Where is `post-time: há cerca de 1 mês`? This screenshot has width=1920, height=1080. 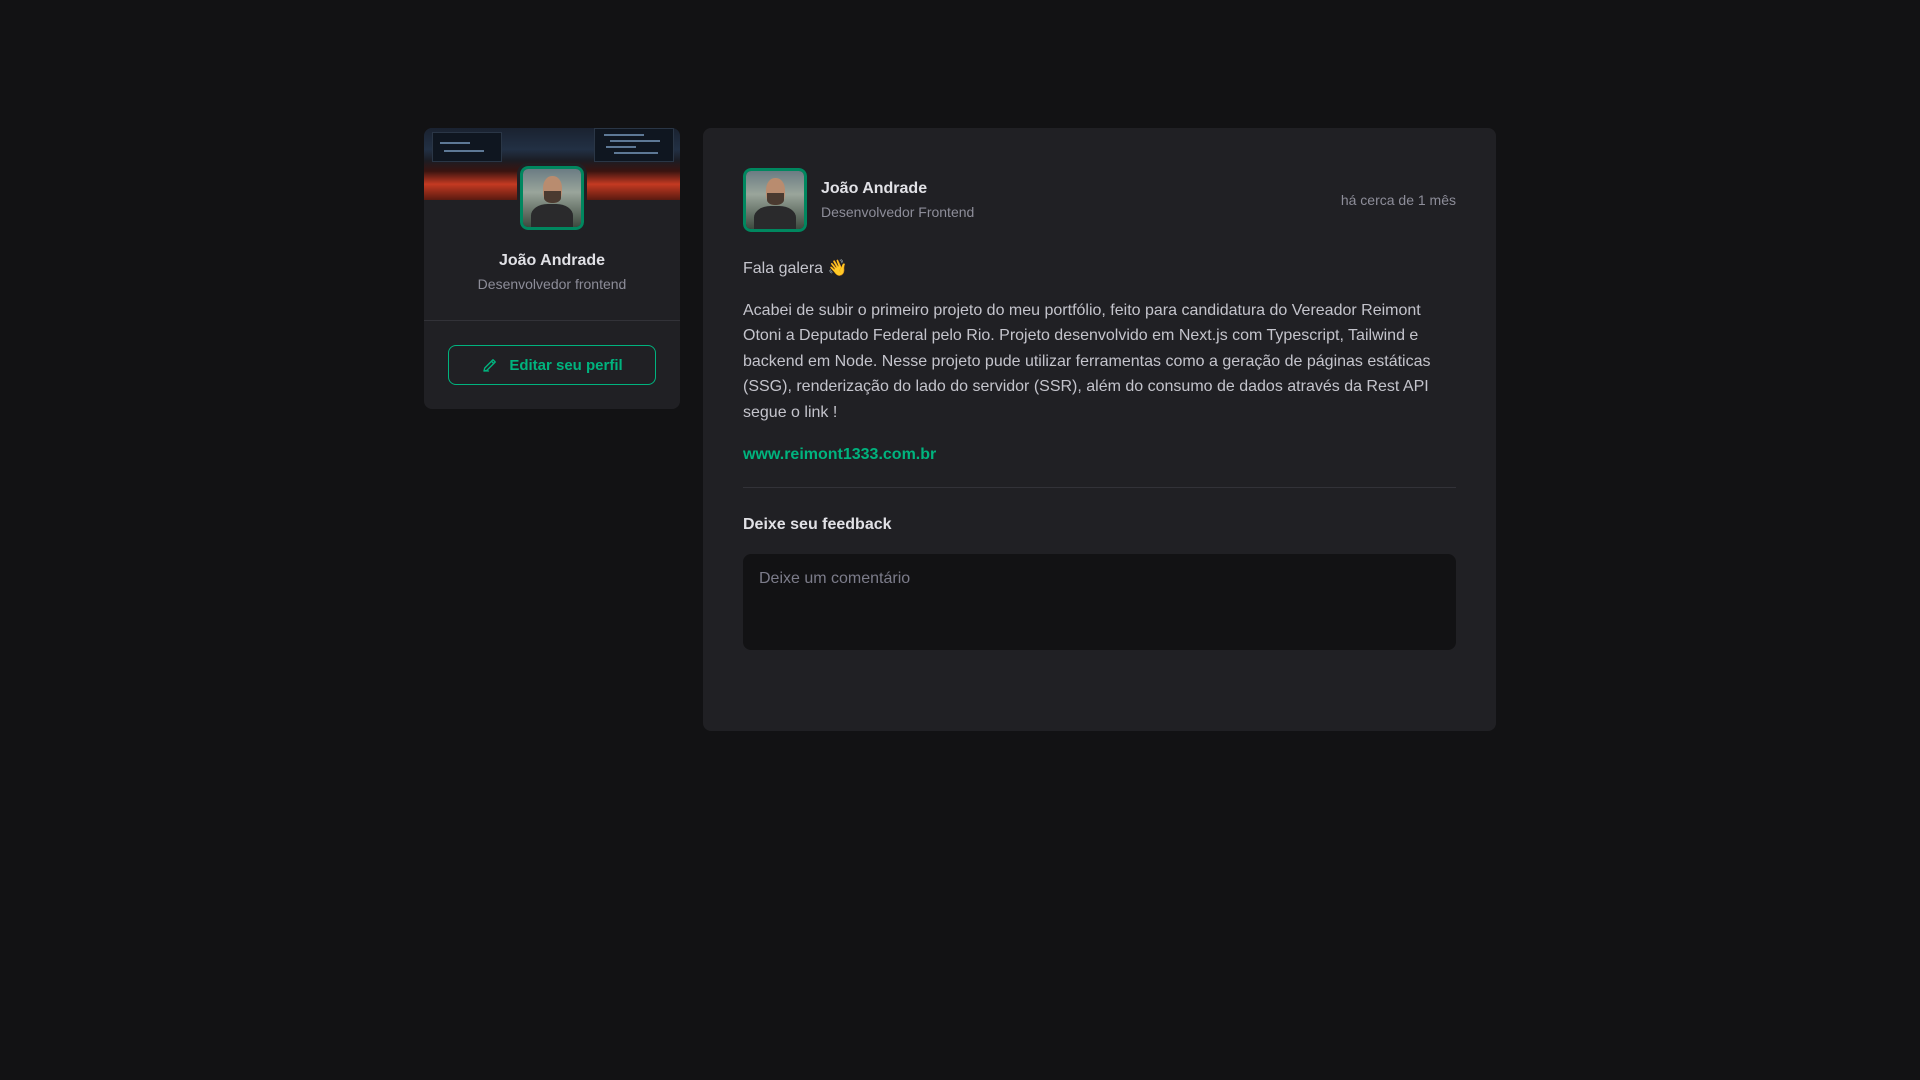
post-time: há cerca de 1 mês is located at coordinates (1398, 200).